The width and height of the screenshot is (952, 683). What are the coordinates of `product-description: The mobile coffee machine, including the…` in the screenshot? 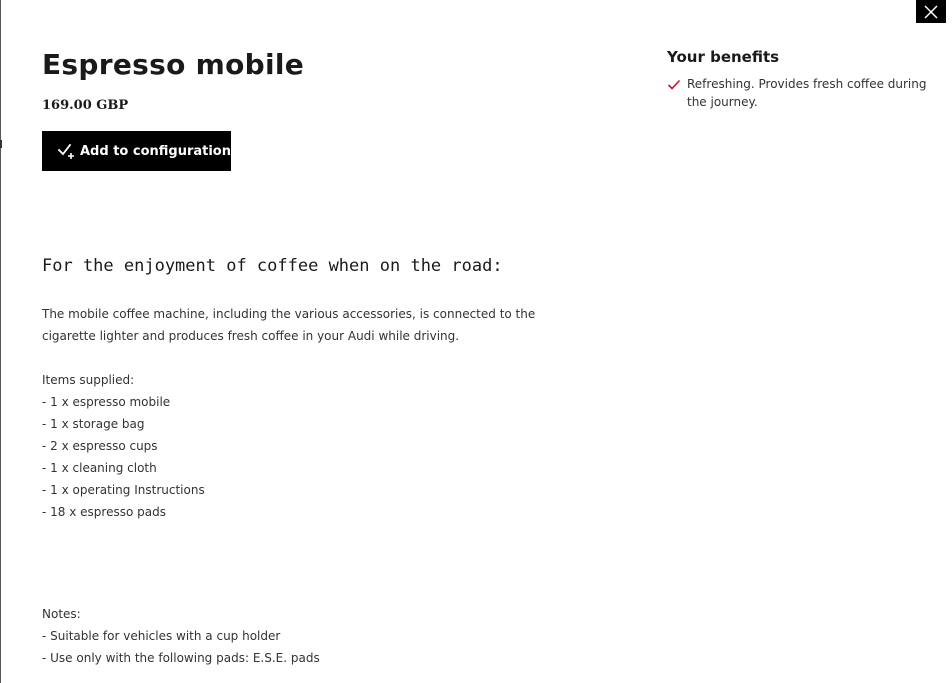 It's located at (288, 325).